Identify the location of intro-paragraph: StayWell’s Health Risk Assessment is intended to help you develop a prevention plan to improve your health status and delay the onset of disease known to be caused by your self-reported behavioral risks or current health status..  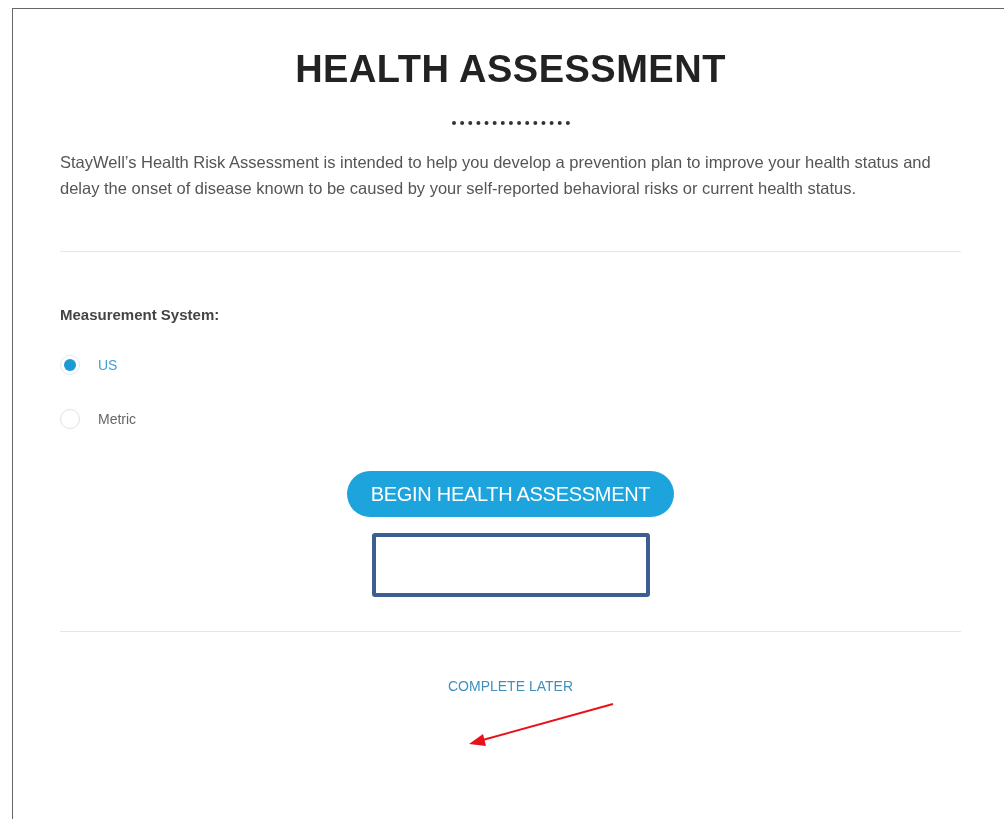
(496, 175).